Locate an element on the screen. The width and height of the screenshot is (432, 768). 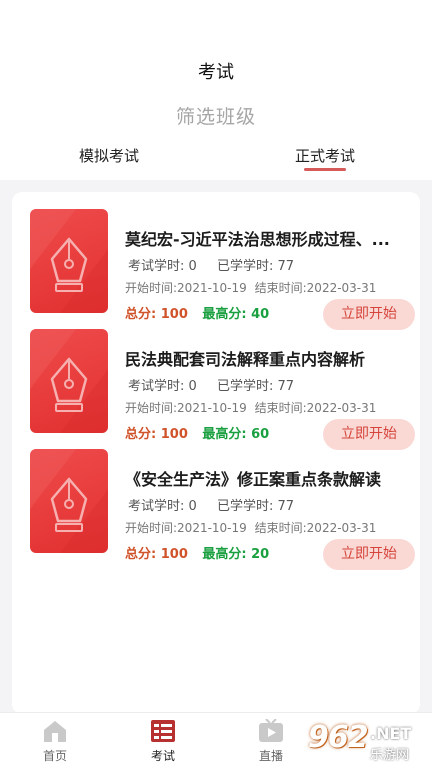
exam-title: 《安全生产法》修正案重点条款解读 is located at coordinates (253, 479).